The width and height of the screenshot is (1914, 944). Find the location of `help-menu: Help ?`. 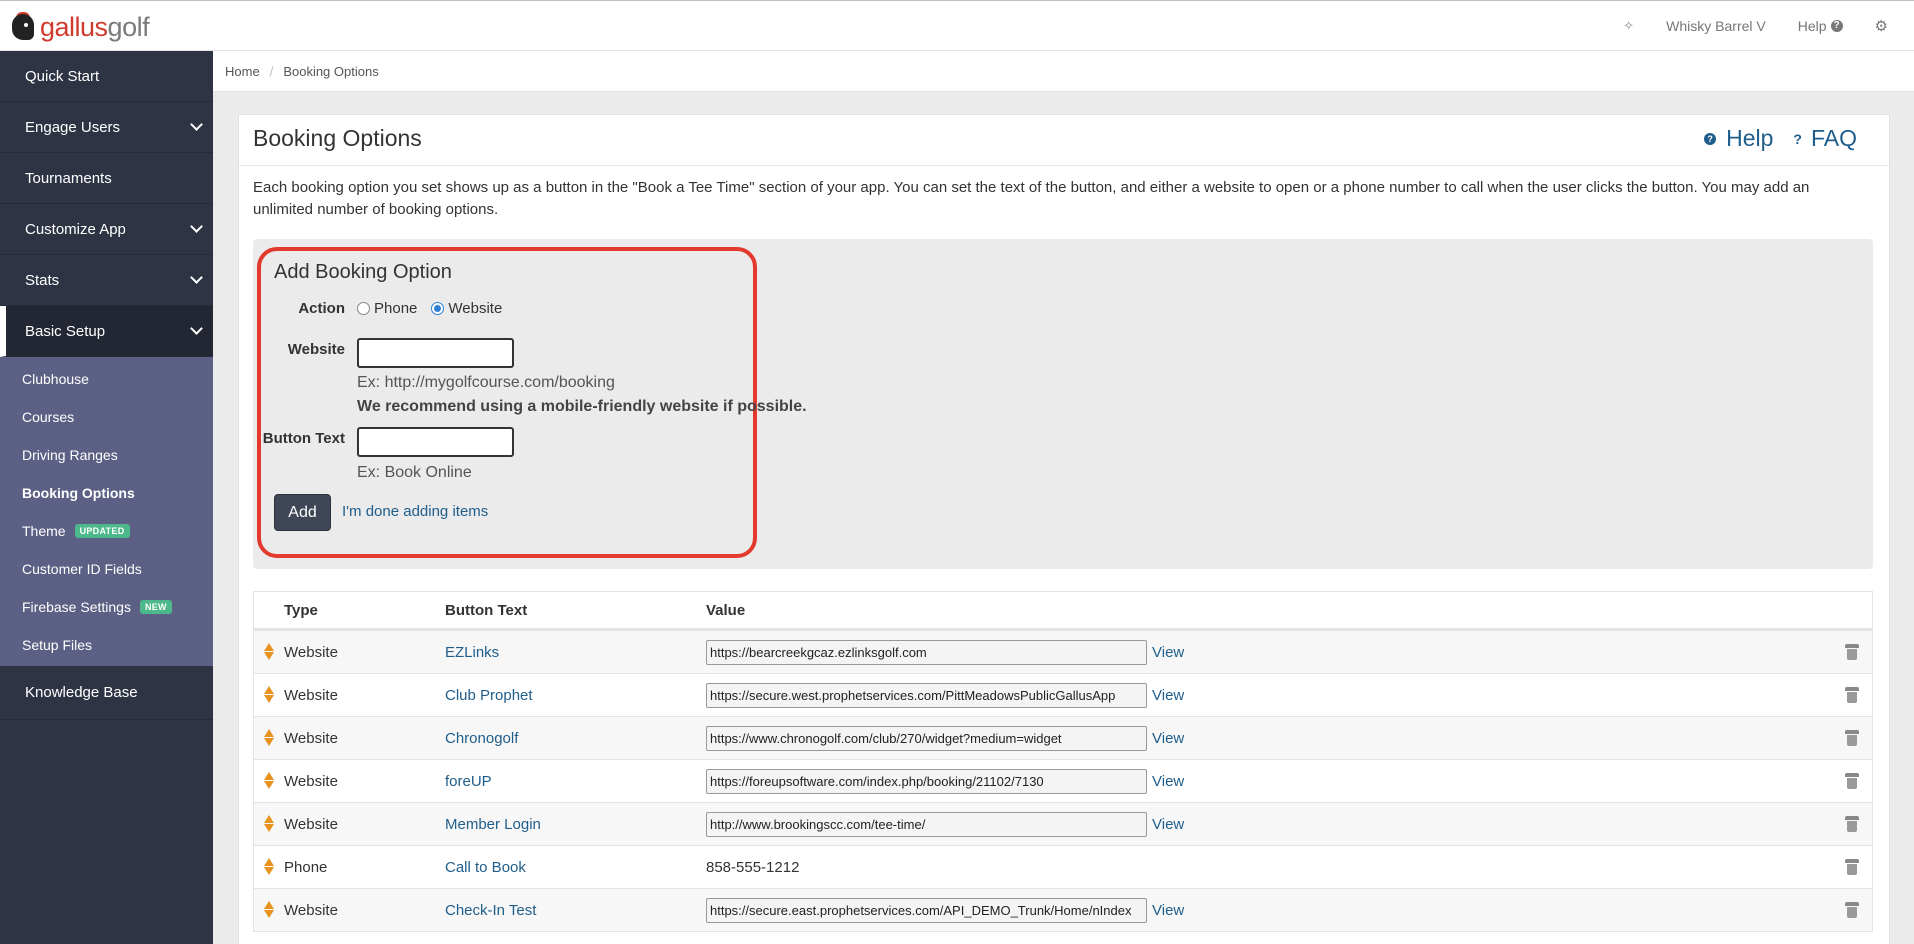

help-menu: Help ? is located at coordinates (1820, 26).